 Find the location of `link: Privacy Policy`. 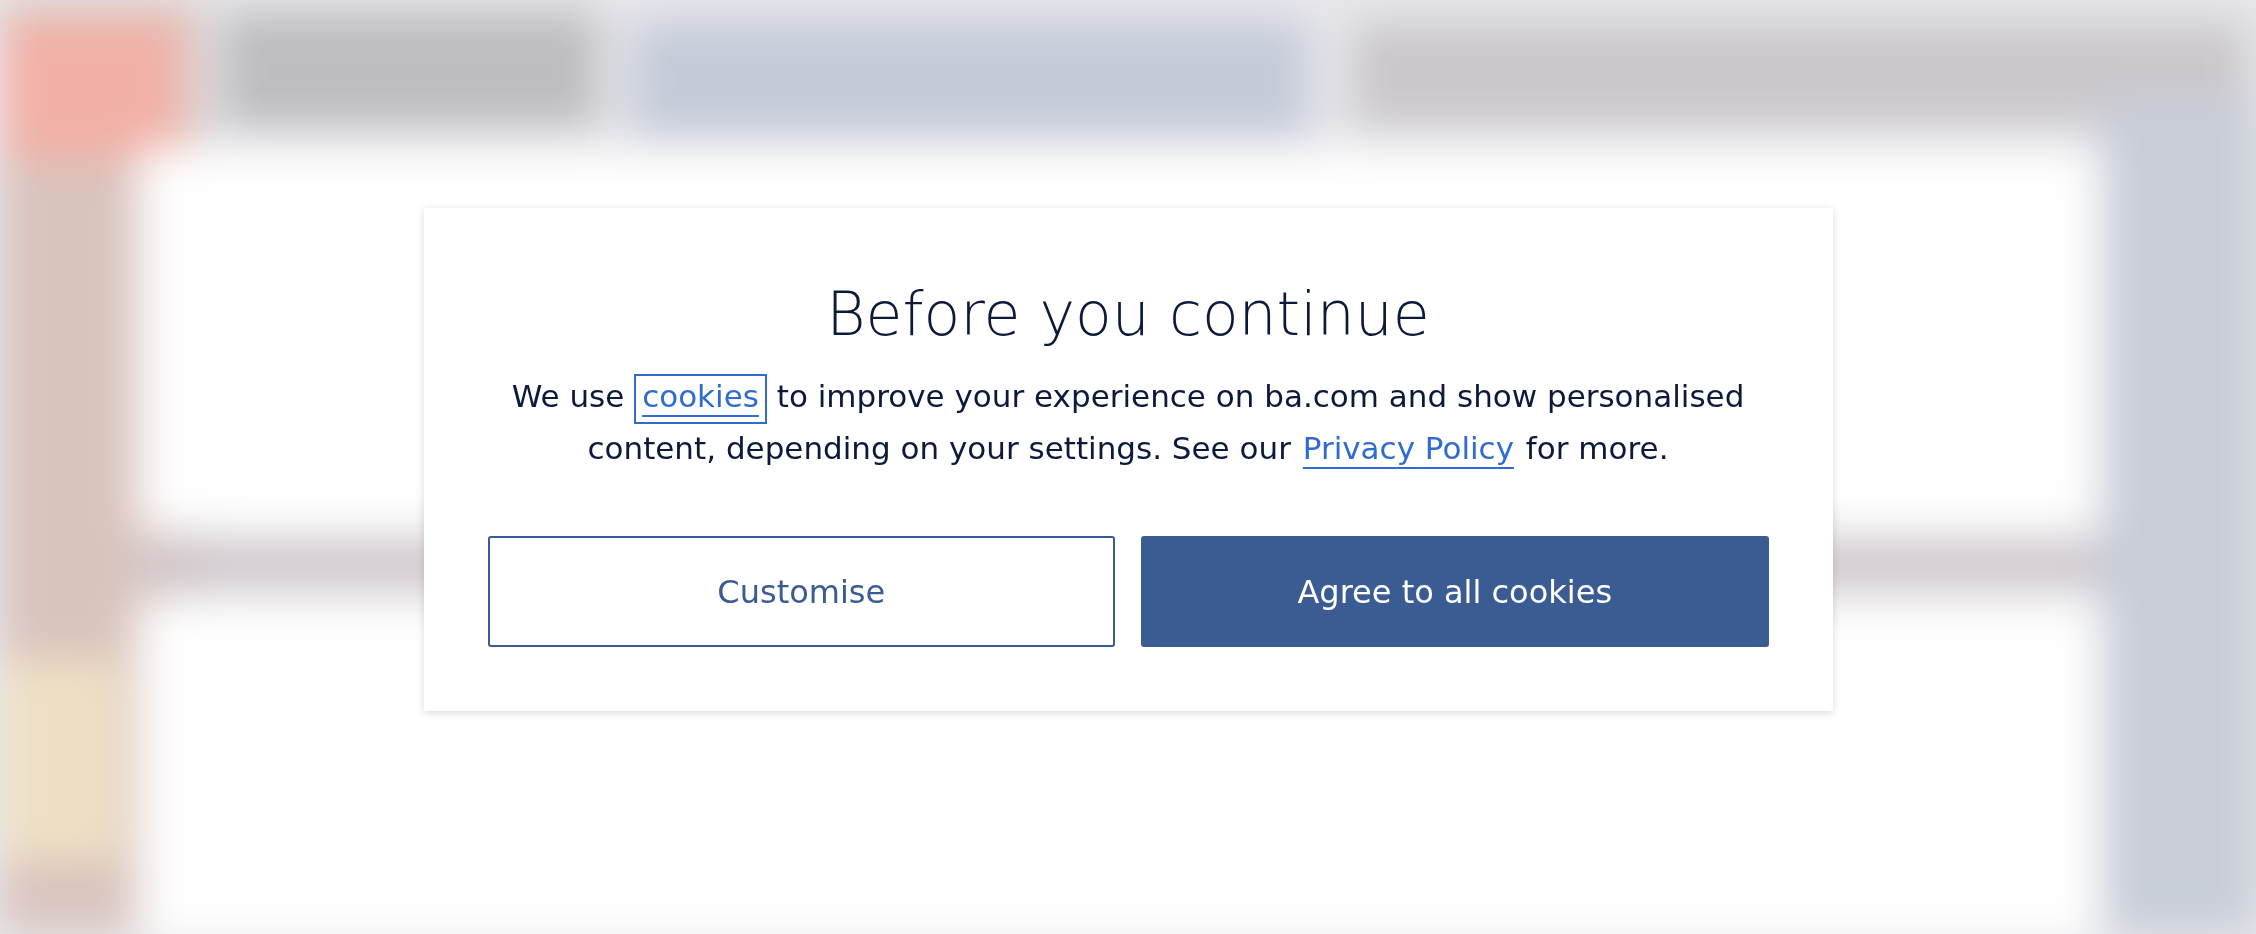

link: Privacy Policy is located at coordinates (1408, 451).